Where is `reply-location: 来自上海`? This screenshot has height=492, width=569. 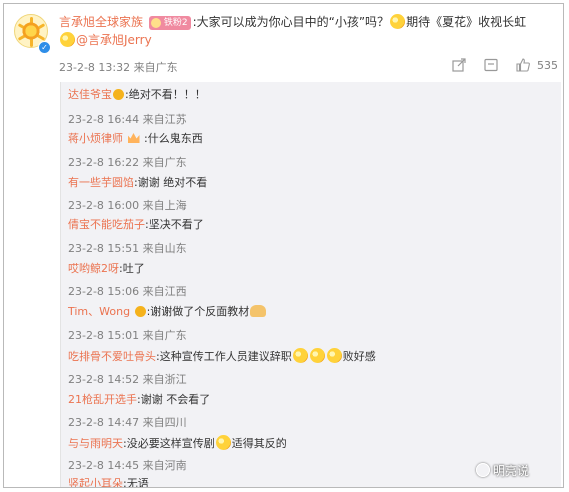 reply-location: 来自上海 is located at coordinates (164, 205).